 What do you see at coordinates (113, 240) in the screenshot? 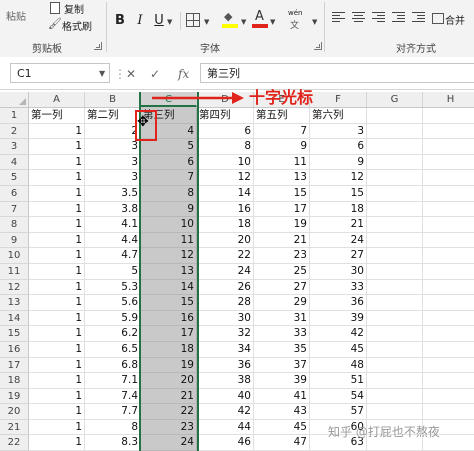
I see `cell-b: 4.4` at bounding box center [113, 240].